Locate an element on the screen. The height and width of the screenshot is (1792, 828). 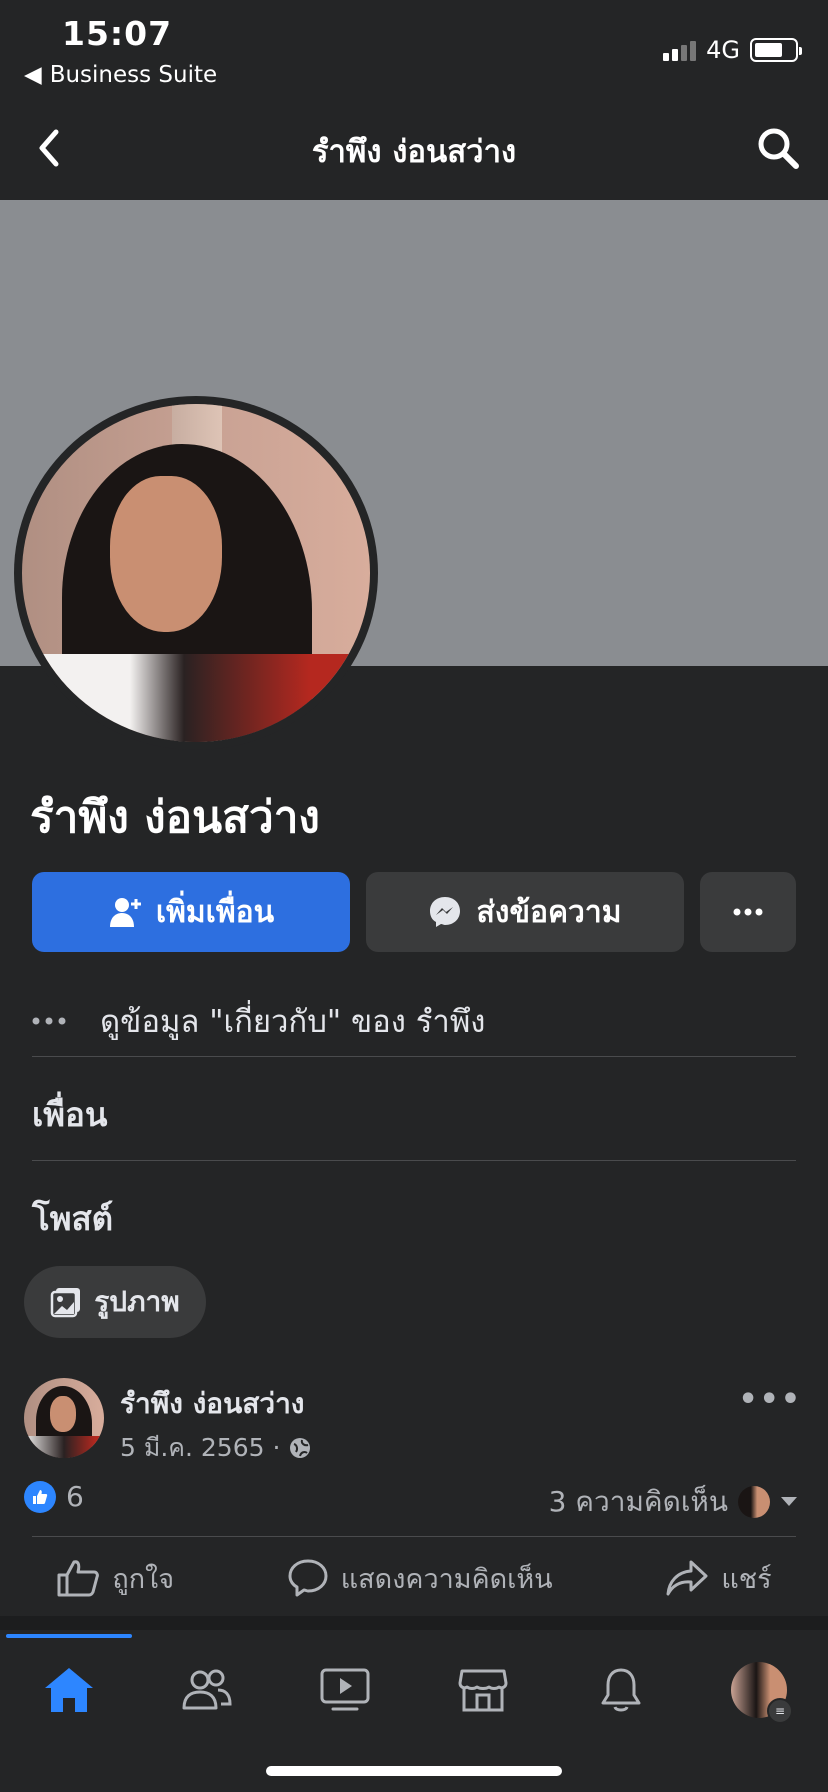
about-label: ดูข้อมูล "เกี่ยวกับ" ของ รำพึง is located at coordinates (293, 1022).